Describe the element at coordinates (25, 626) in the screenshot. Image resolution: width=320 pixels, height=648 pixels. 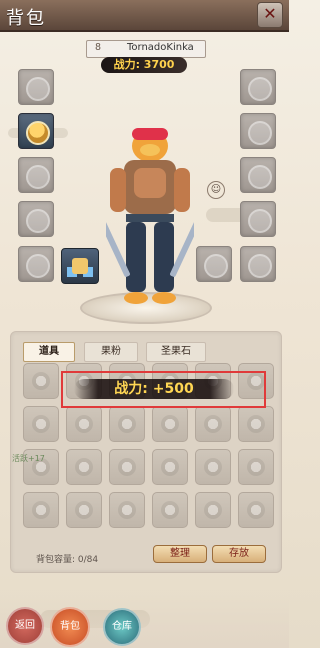
I see `back-button: 返回` at that location.